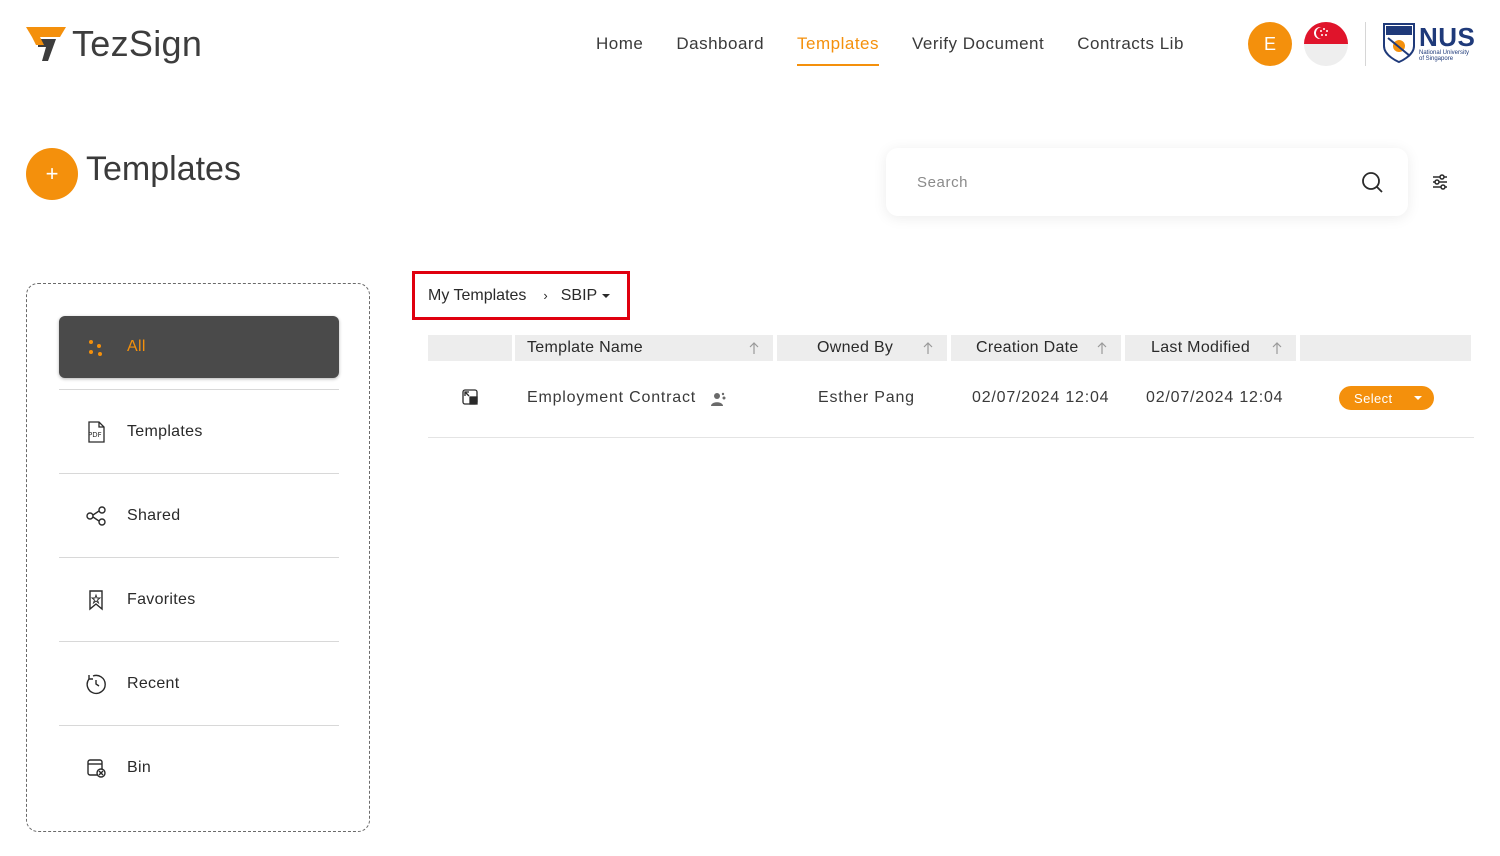 The image size is (1500, 856). Describe the element at coordinates (95, 435) in the screenshot. I see `svg-text: PDF` at that location.